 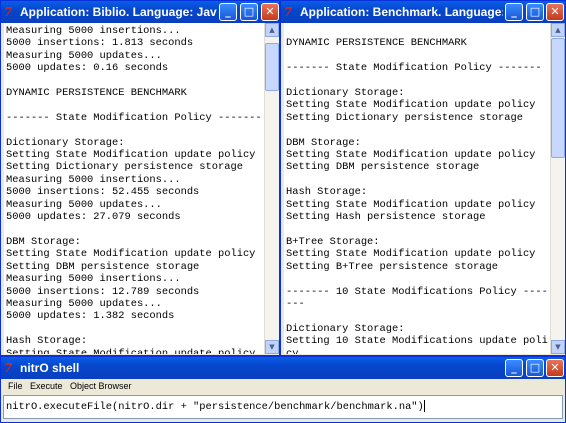 I want to click on right-vertical-scrollbar: ▲ ▼, so click(x=557, y=188).